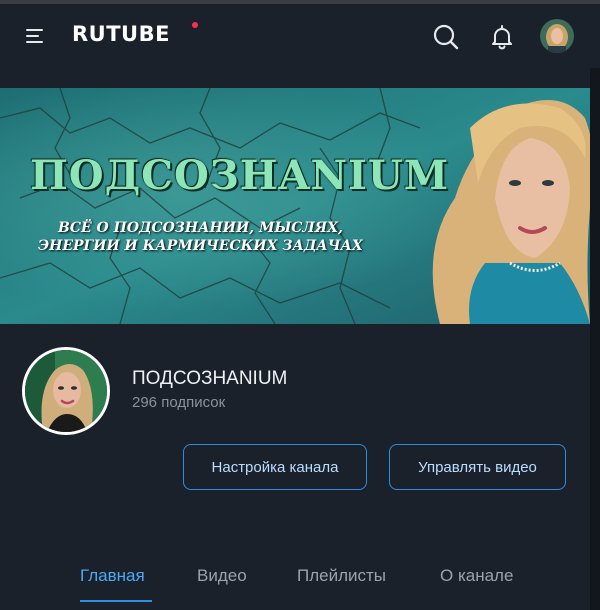  What do you see at coordinates (210, 378) in the screenshot?
I see `channel-name: ПОДСОЗНANIUM` at bounding box center [210, 378].